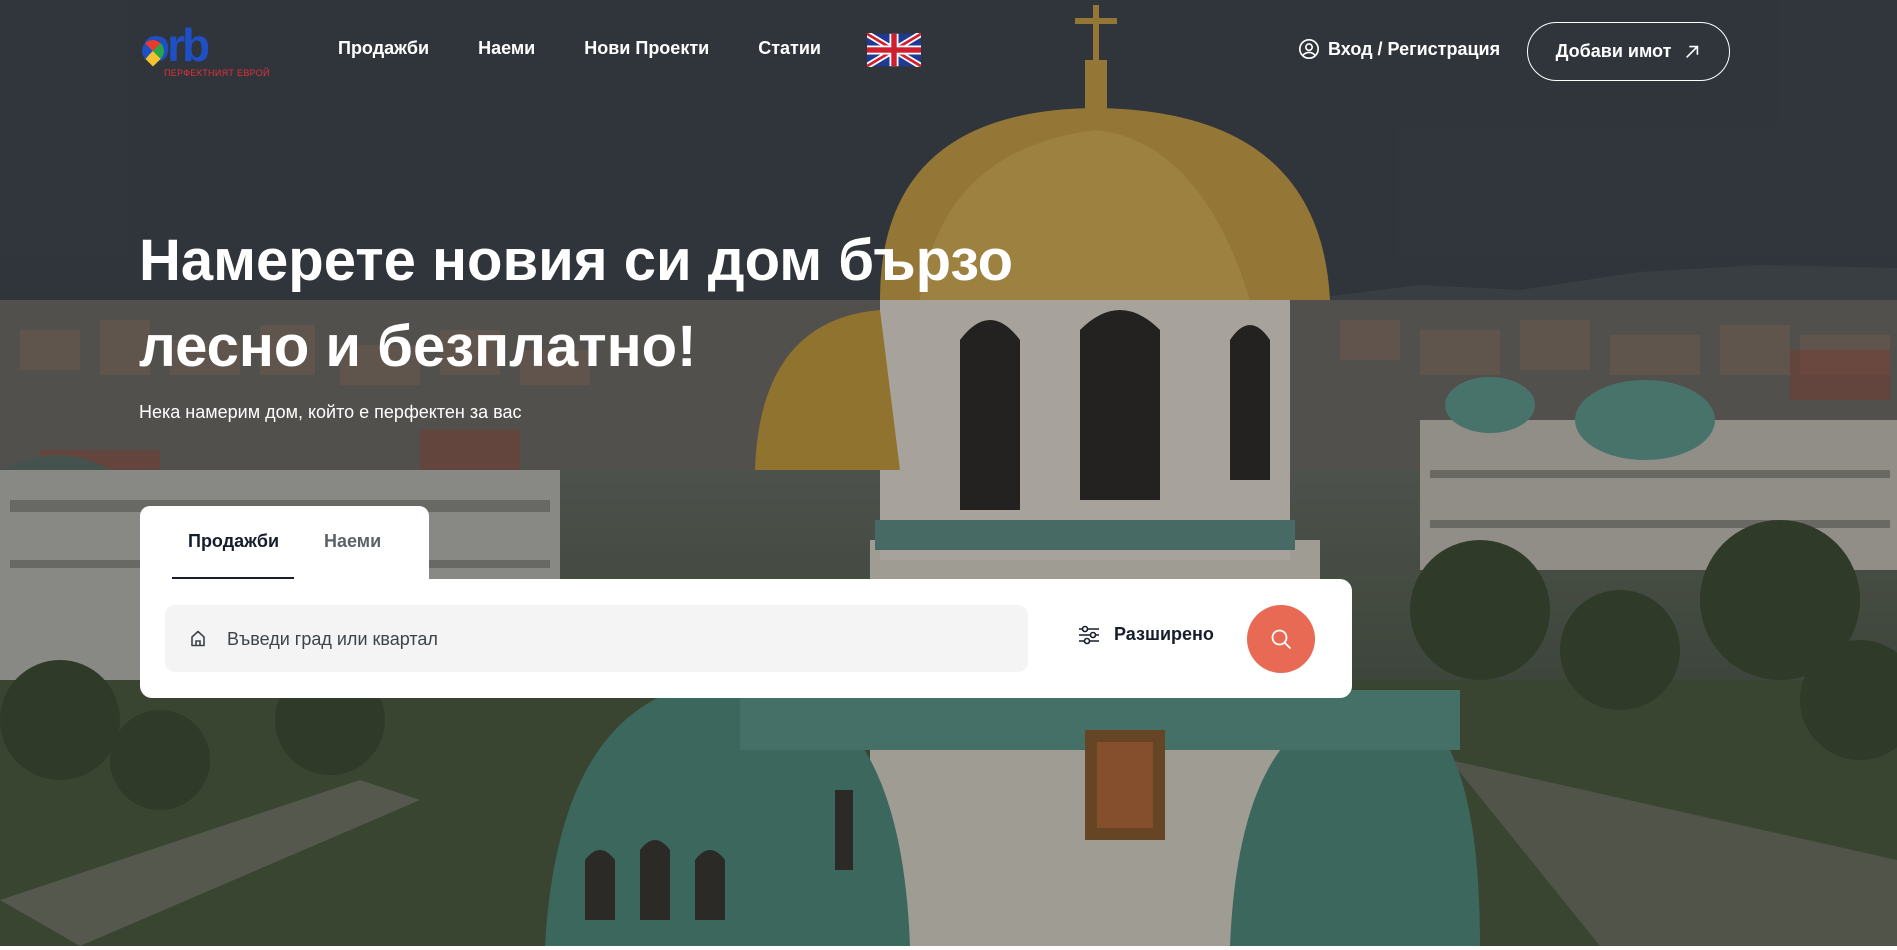 The height and width of the screenshot is (950, 1897). Describe the element at coordinates (233, 541) in the screenshot. I see `tab-sales: Продажби` at that location.